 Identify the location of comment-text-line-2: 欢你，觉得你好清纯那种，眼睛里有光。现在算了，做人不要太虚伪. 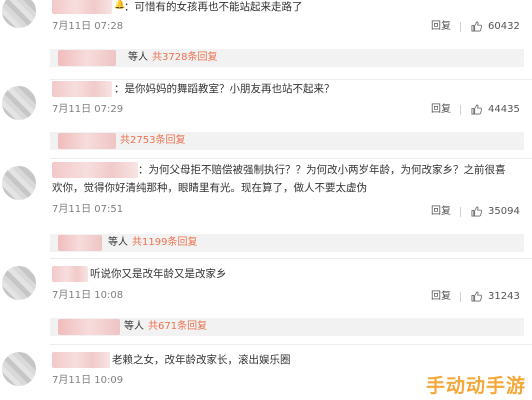
(209, 188).